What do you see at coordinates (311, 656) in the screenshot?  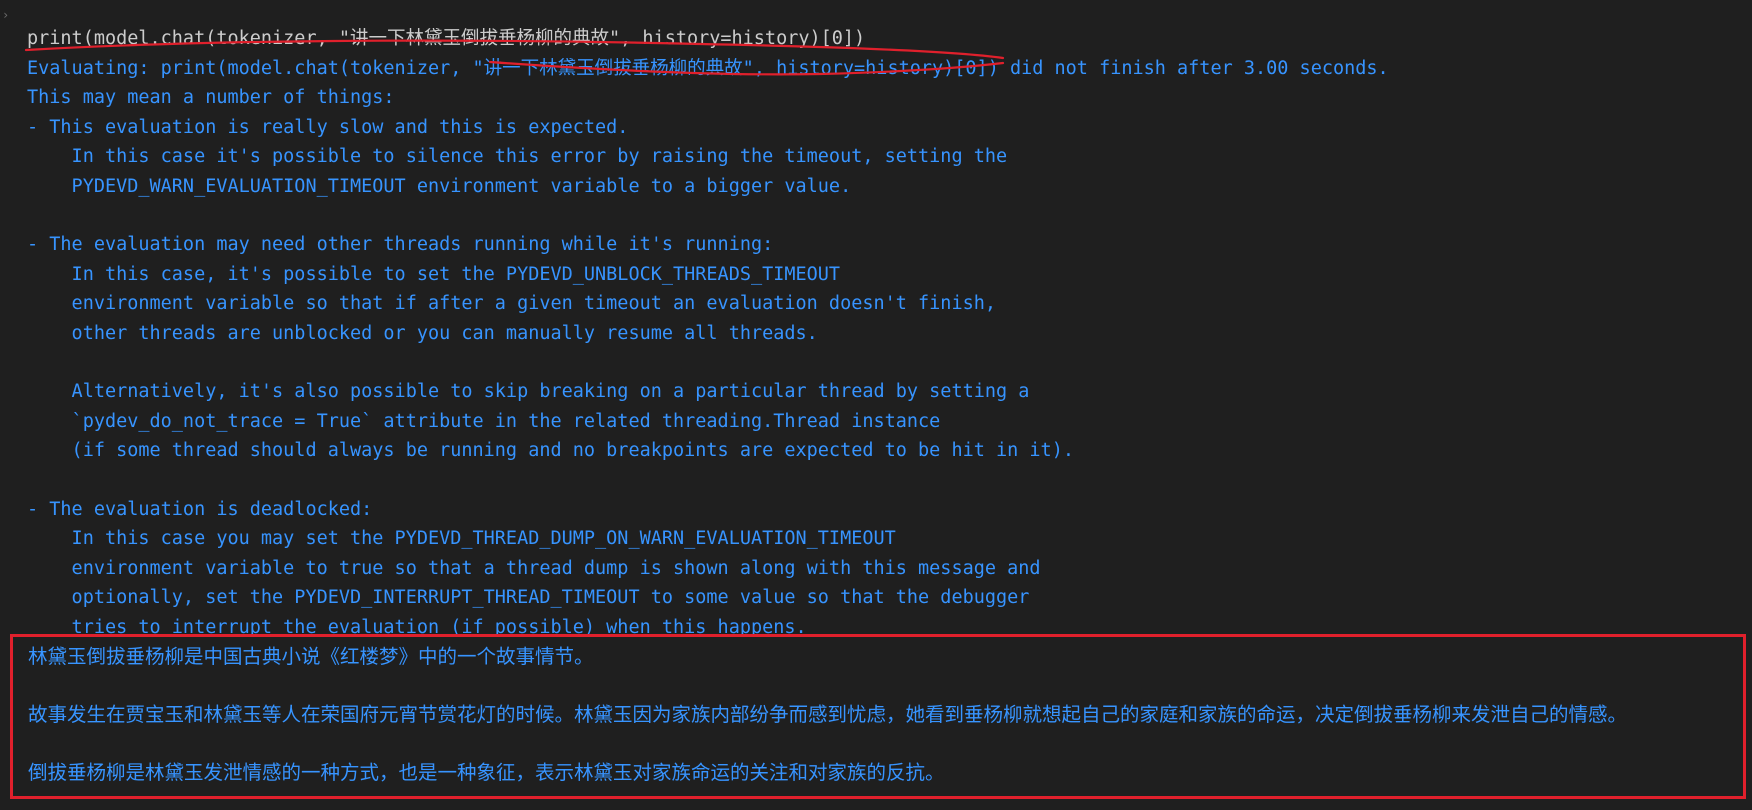 I see `answer-line: 林黛玉倒拔垂杨柳是中国古典小说《红楼梦》中的一个故事情节。` at bounding box center [311, 656].